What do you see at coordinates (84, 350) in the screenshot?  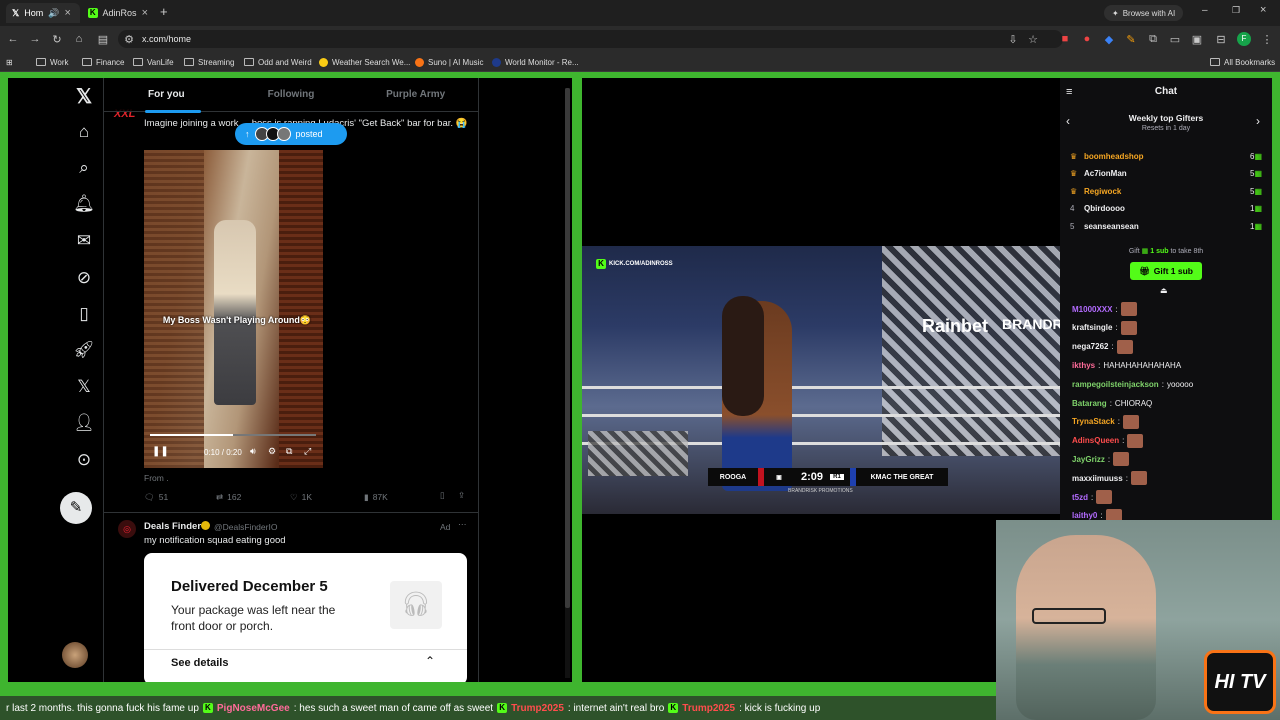 I see `rocket-icon: 🚀︎` at bounding box center [84, 350].